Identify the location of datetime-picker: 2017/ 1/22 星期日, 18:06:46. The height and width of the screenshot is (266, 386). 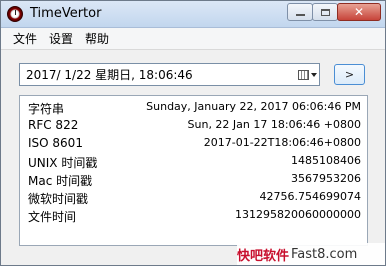
(169, 74).